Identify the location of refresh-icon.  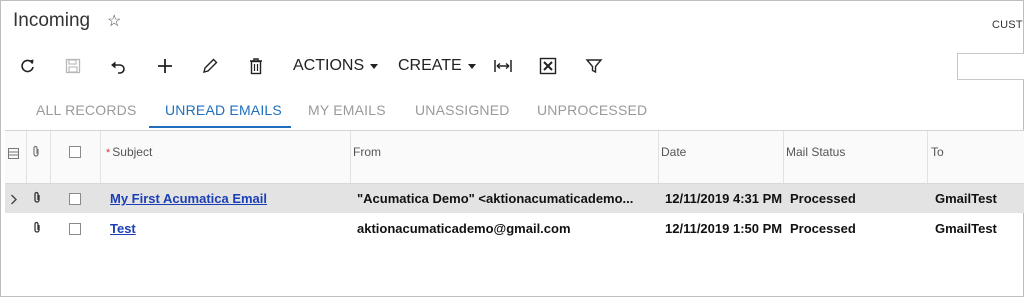
(28, 66).